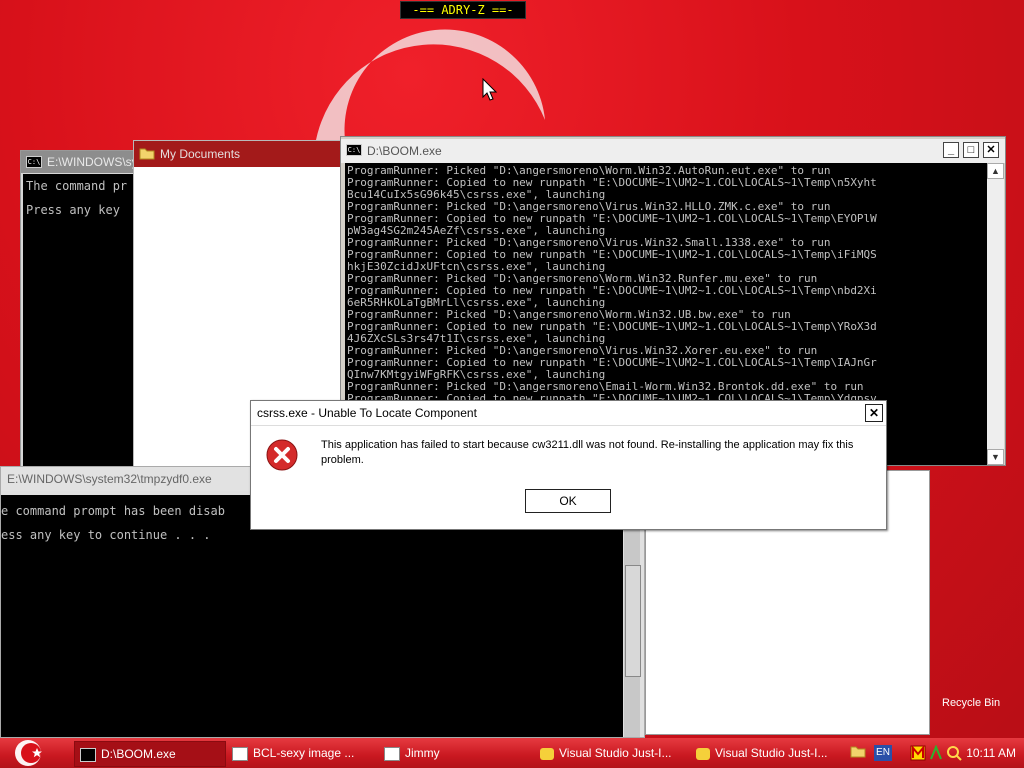 The image size is (1024, 768). What do you see at coordinates (995, 457) in the screenshot?
I see `scroll-down-icon: ▼` at bounding box center [995, 457].